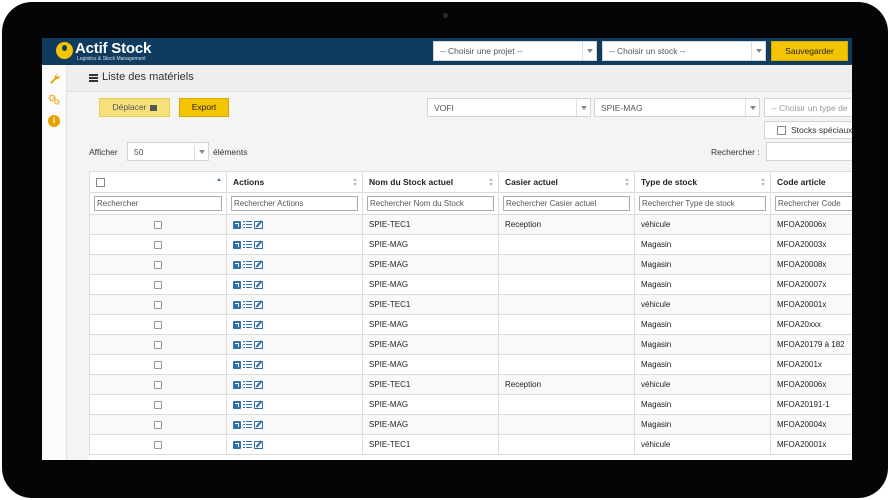 This screenshot has height=500, width=890. I want to click on save-button: Sauvegarder, so click(809, 51).